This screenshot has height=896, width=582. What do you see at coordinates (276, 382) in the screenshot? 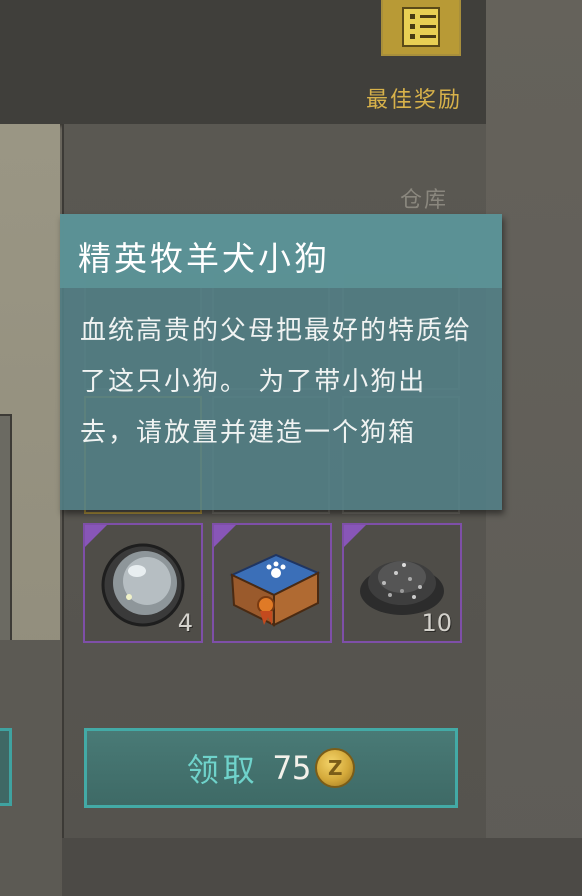
I see `tooltip-description: 血统高贵的父母把最好的特质给了这只小狗。 为了带小狗出去，请放置并建造一个狗箱` at bounding box center [276, 382].